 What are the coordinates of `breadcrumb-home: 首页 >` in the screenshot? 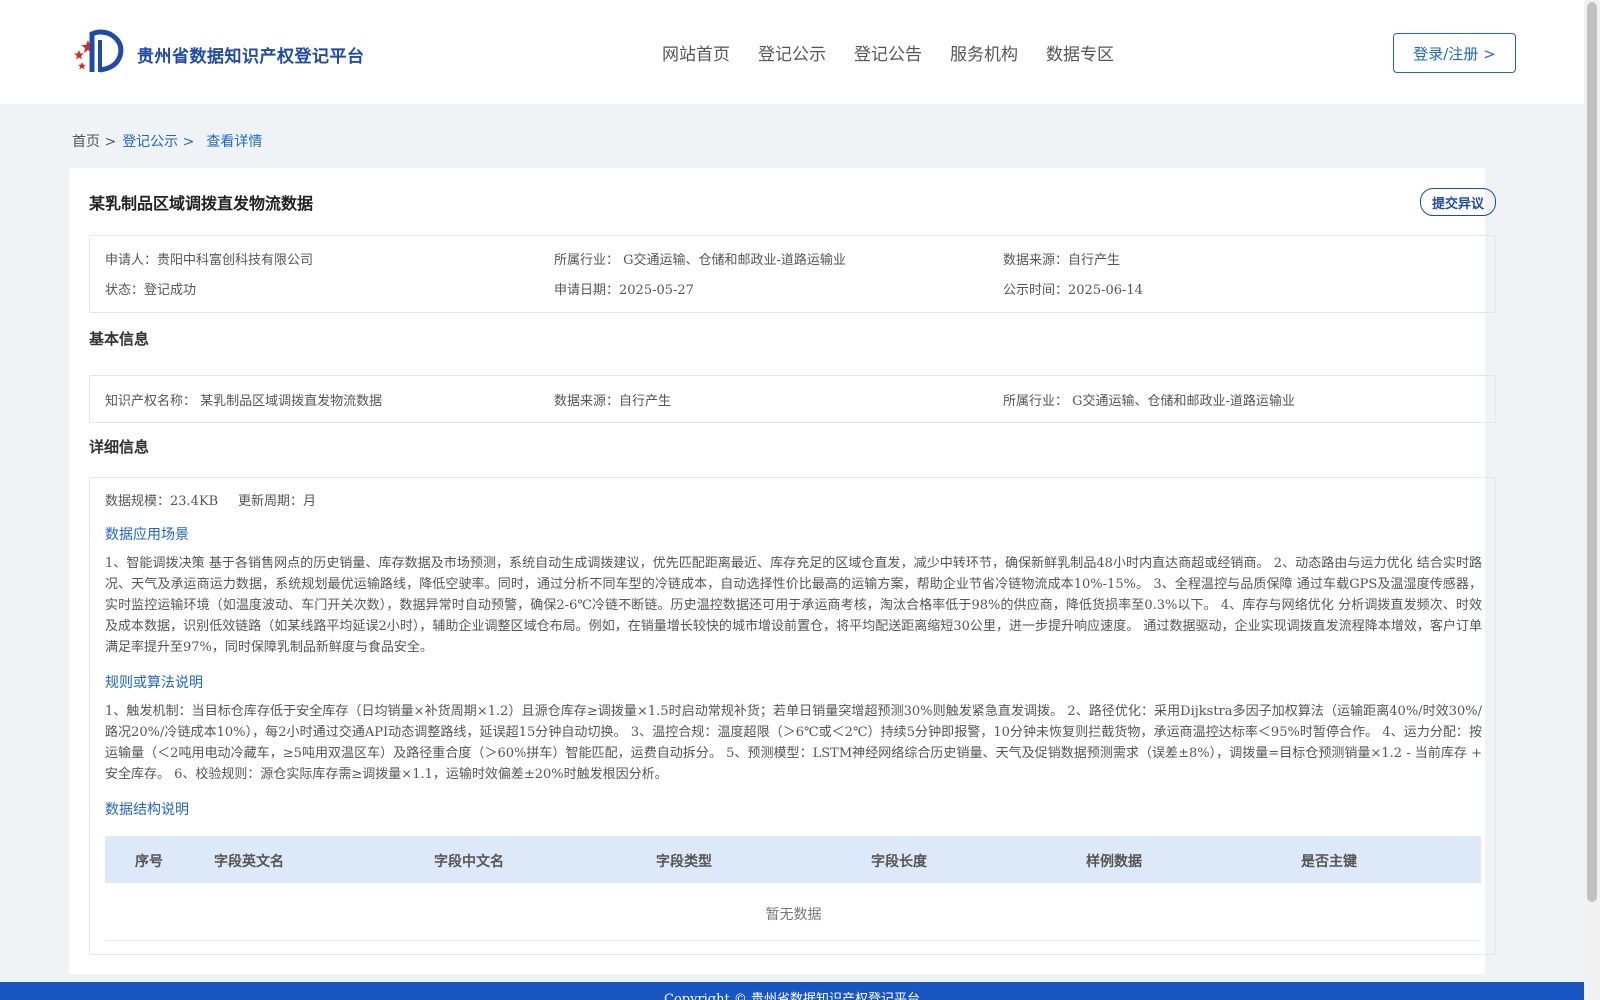 It's located at (94, 141).